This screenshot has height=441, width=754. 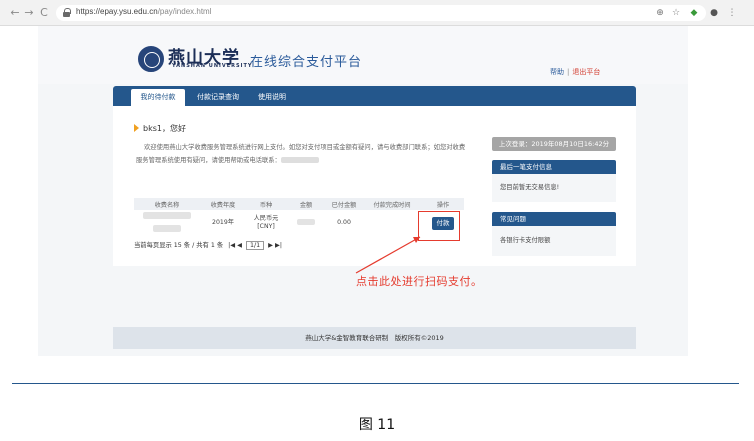 I want to click on col-paid-amount: 已付金额, so click(x=344, y=204).